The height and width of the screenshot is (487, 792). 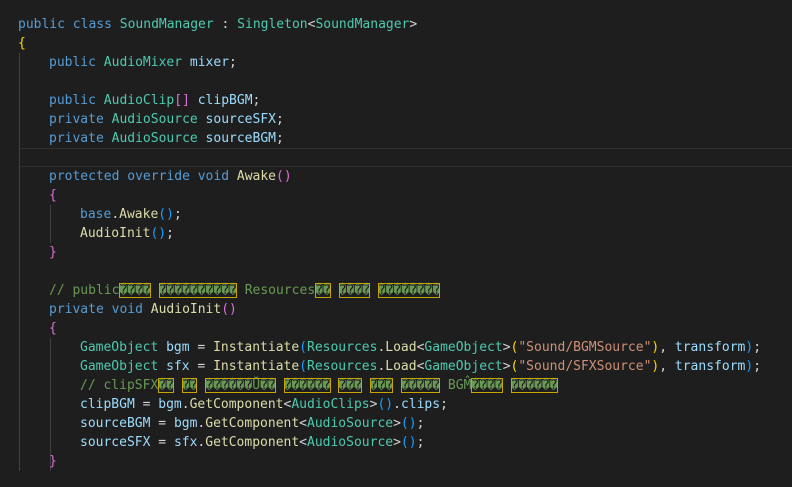 I want to click on code-token: }, so click(x=53, y=461).